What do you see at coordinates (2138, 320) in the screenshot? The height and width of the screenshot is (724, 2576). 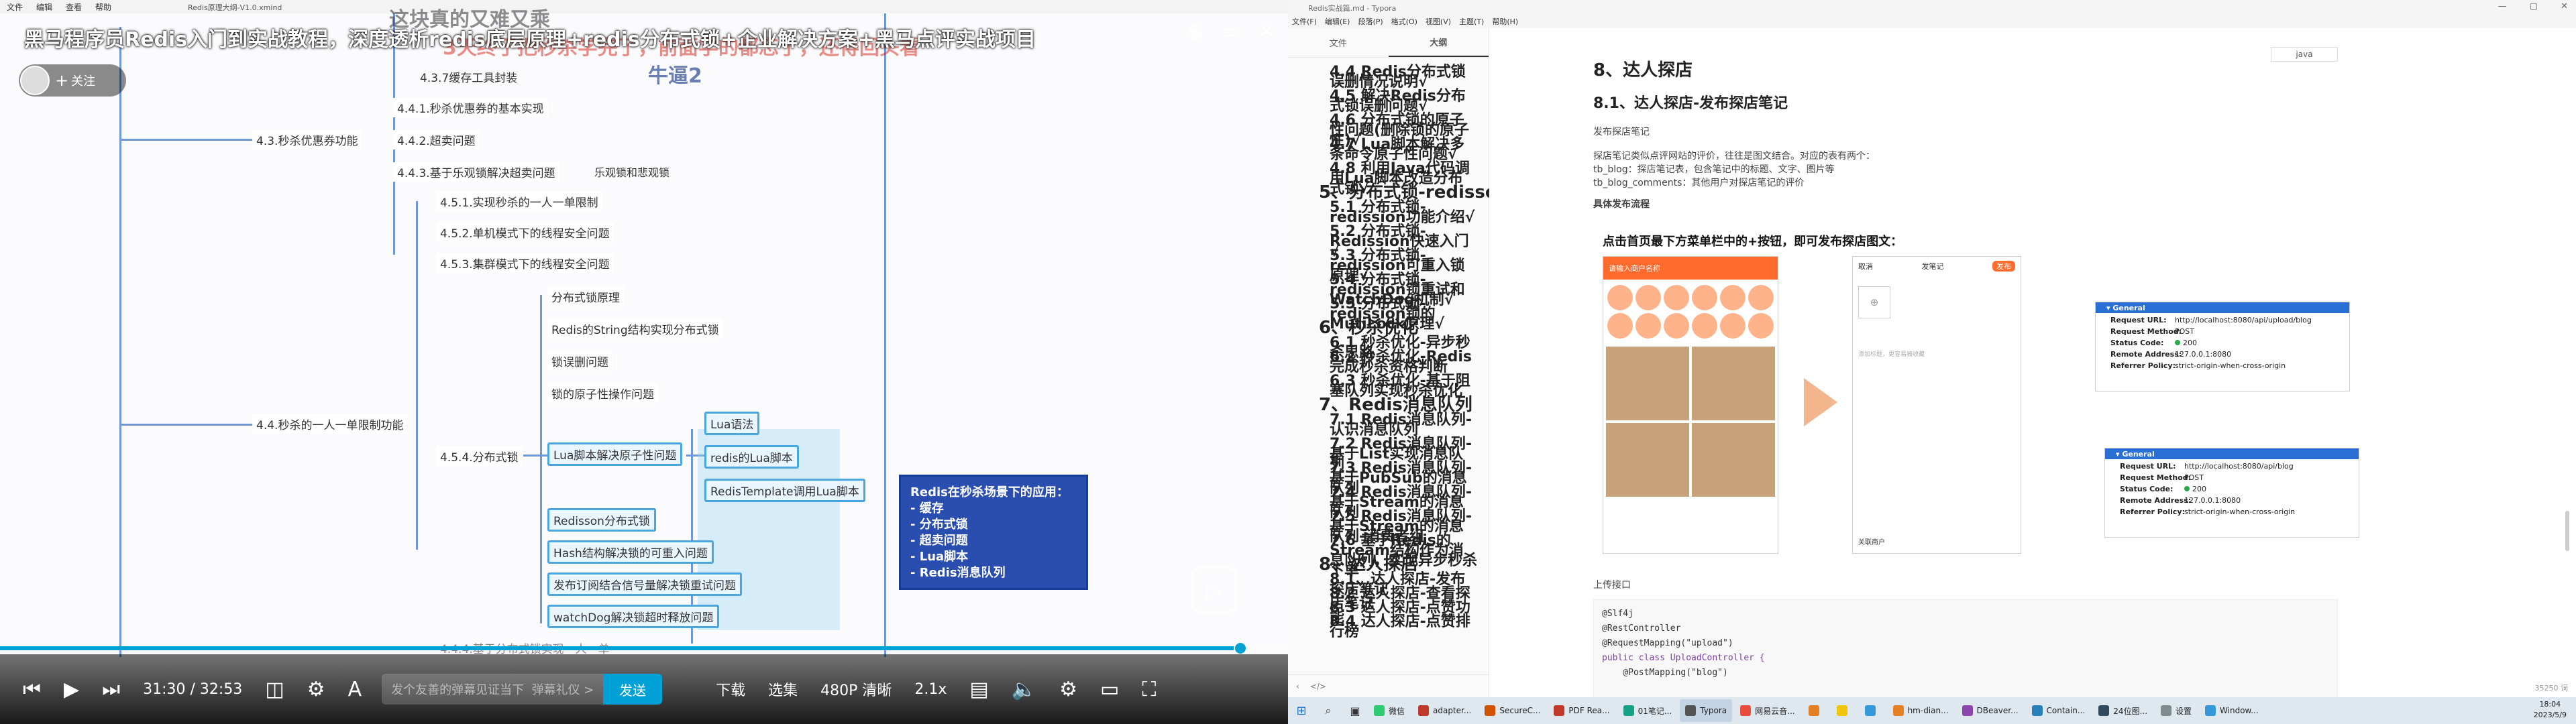 I see `req-url-label: Request URL:` at bounding box center [2138, 320].